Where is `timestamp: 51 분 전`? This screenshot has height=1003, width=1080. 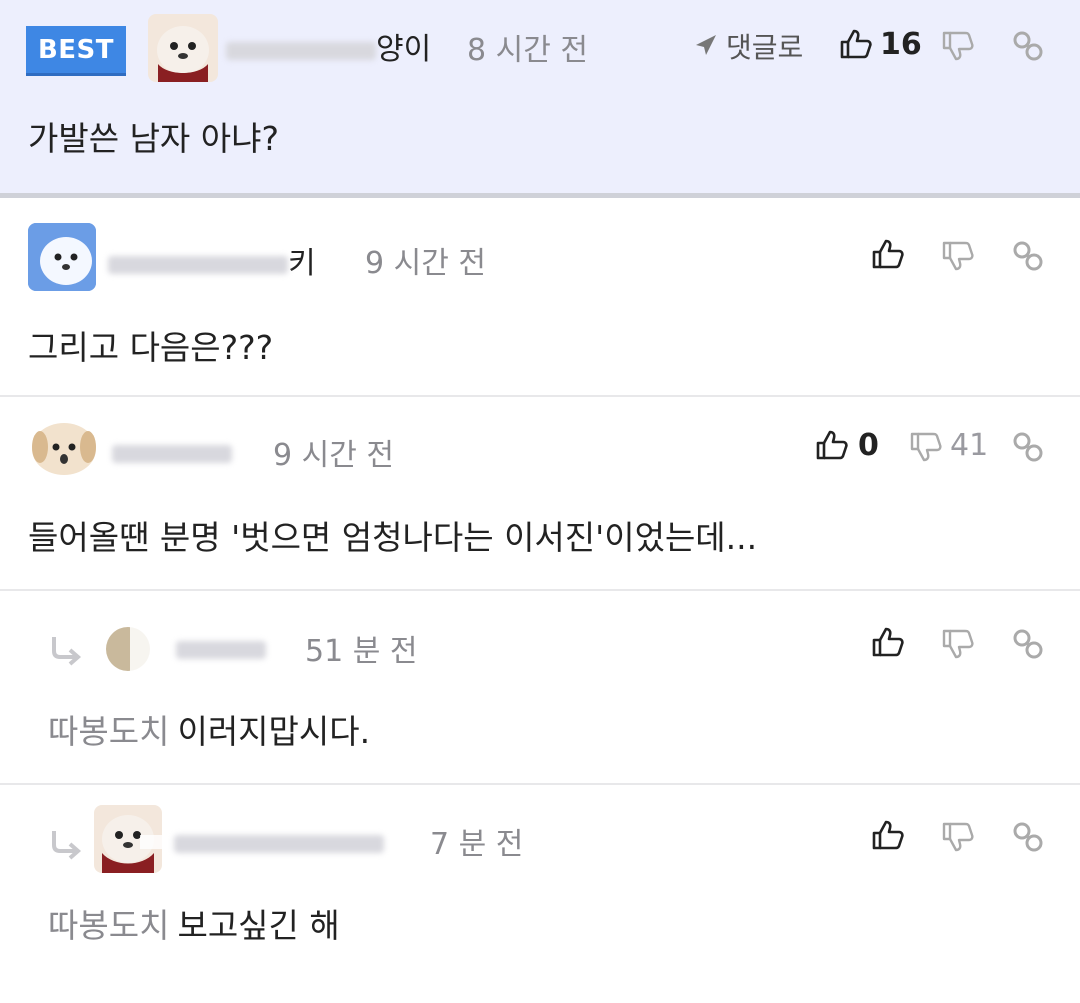
timestamp: 51 분 전 is located at coordinates (361, 651).